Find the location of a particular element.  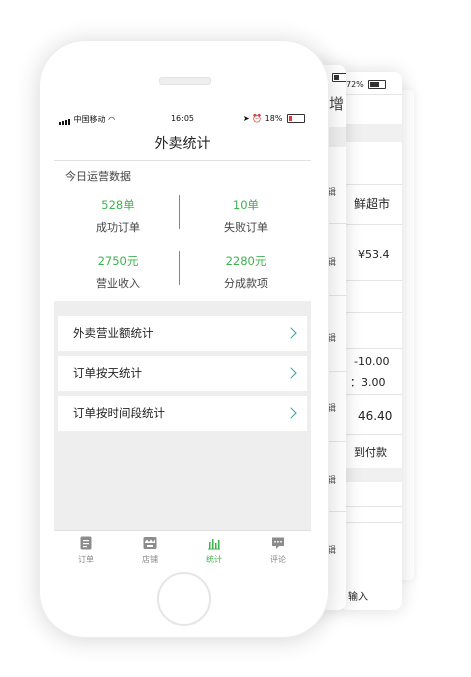

stat-label: 失败订单 is located at coordinates (246, 227).